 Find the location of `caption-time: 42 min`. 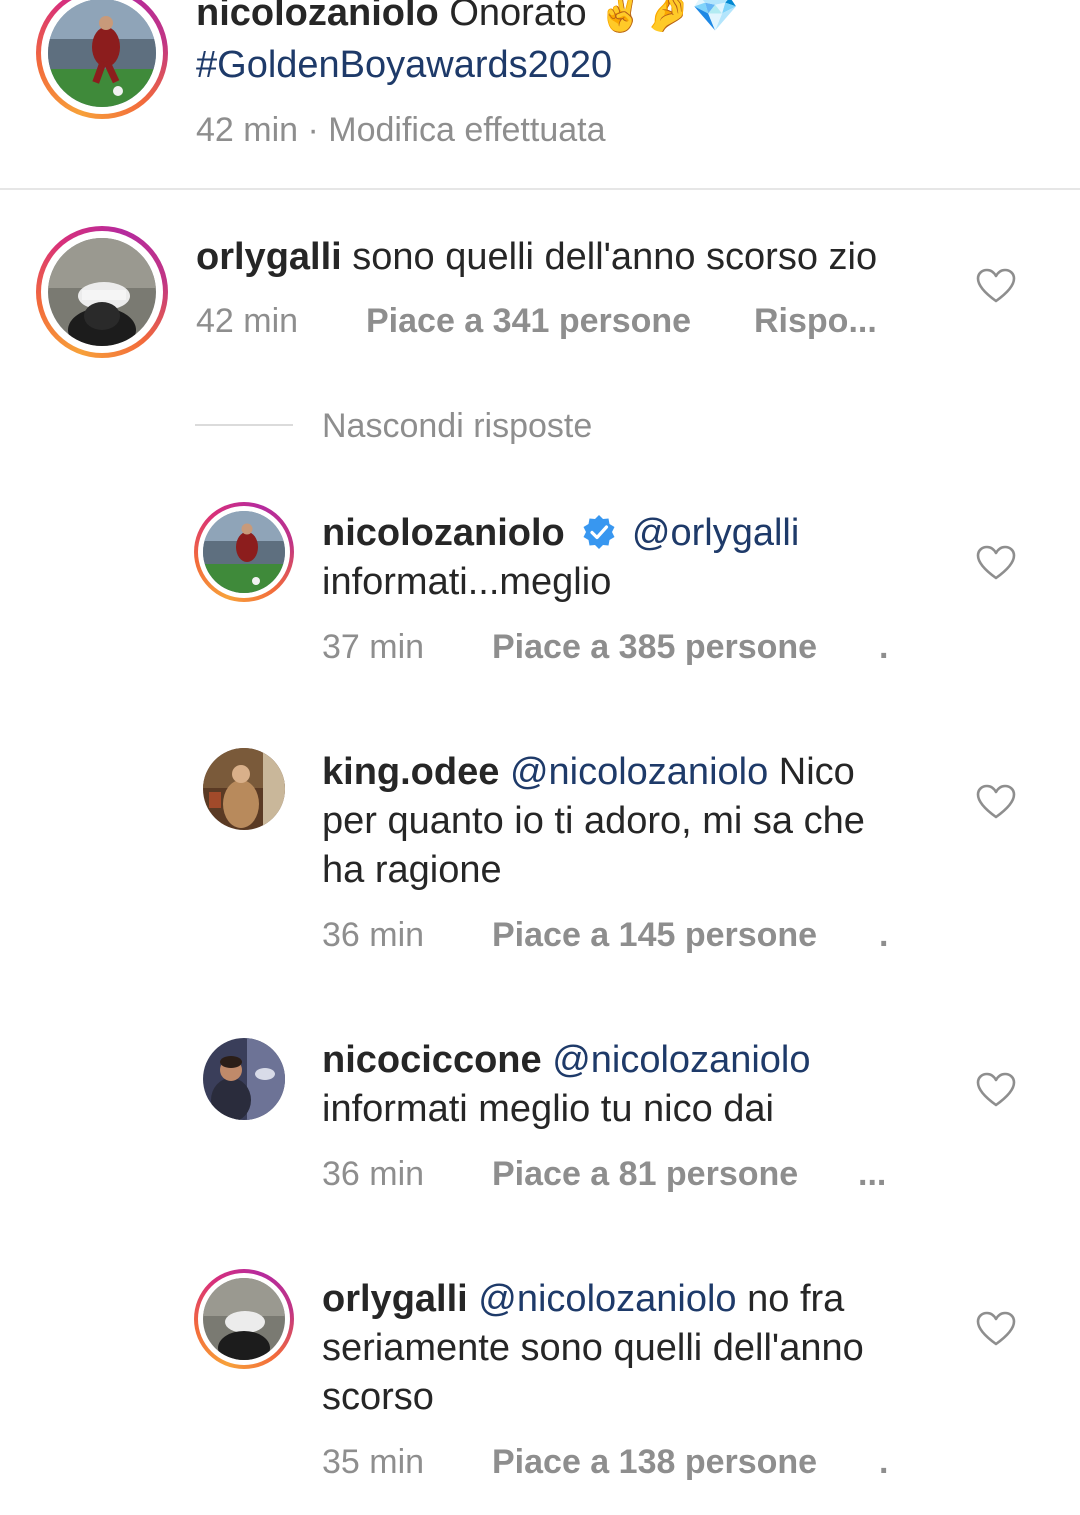

caption-time: 42 min is located at coordinates (247, 130).